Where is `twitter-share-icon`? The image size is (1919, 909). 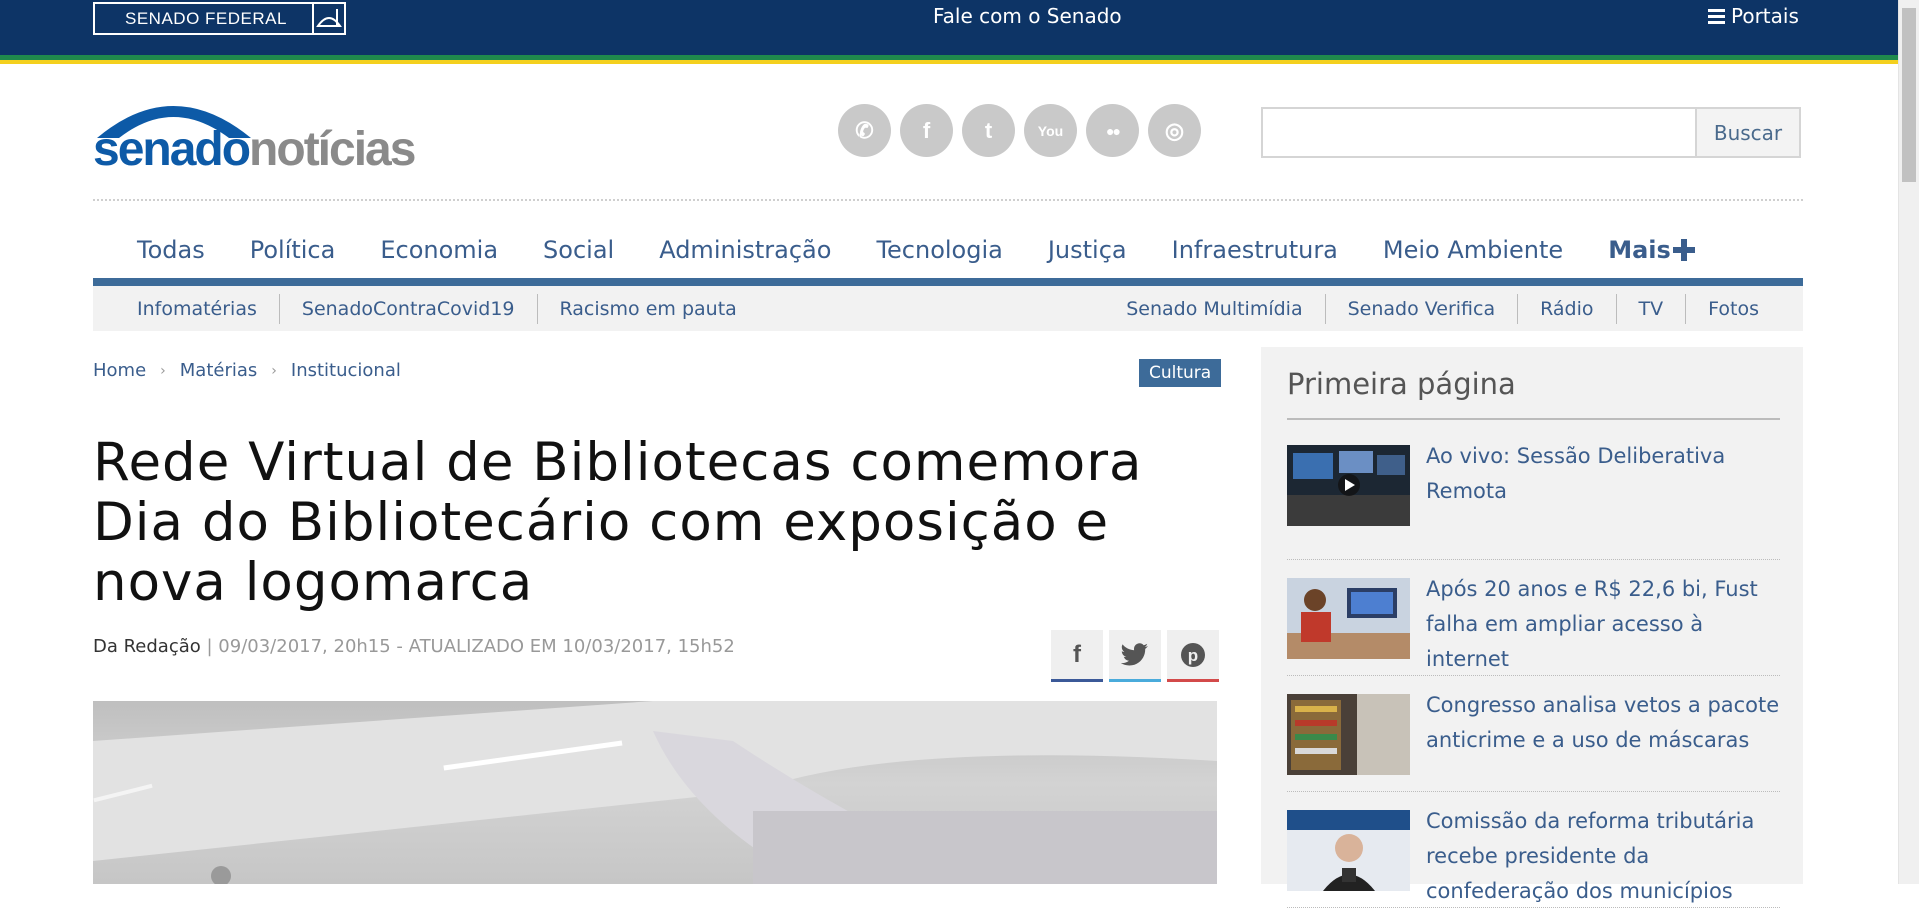 twitter-share-icon is located at coordinates (1135, 656).